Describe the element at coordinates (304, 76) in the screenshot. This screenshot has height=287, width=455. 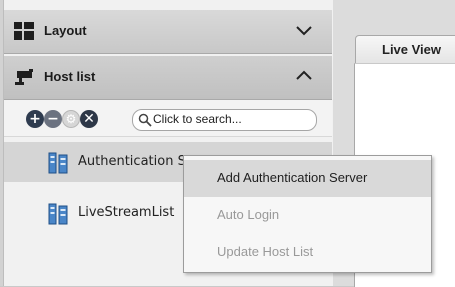
I see `chevron-up-icon` at that location.